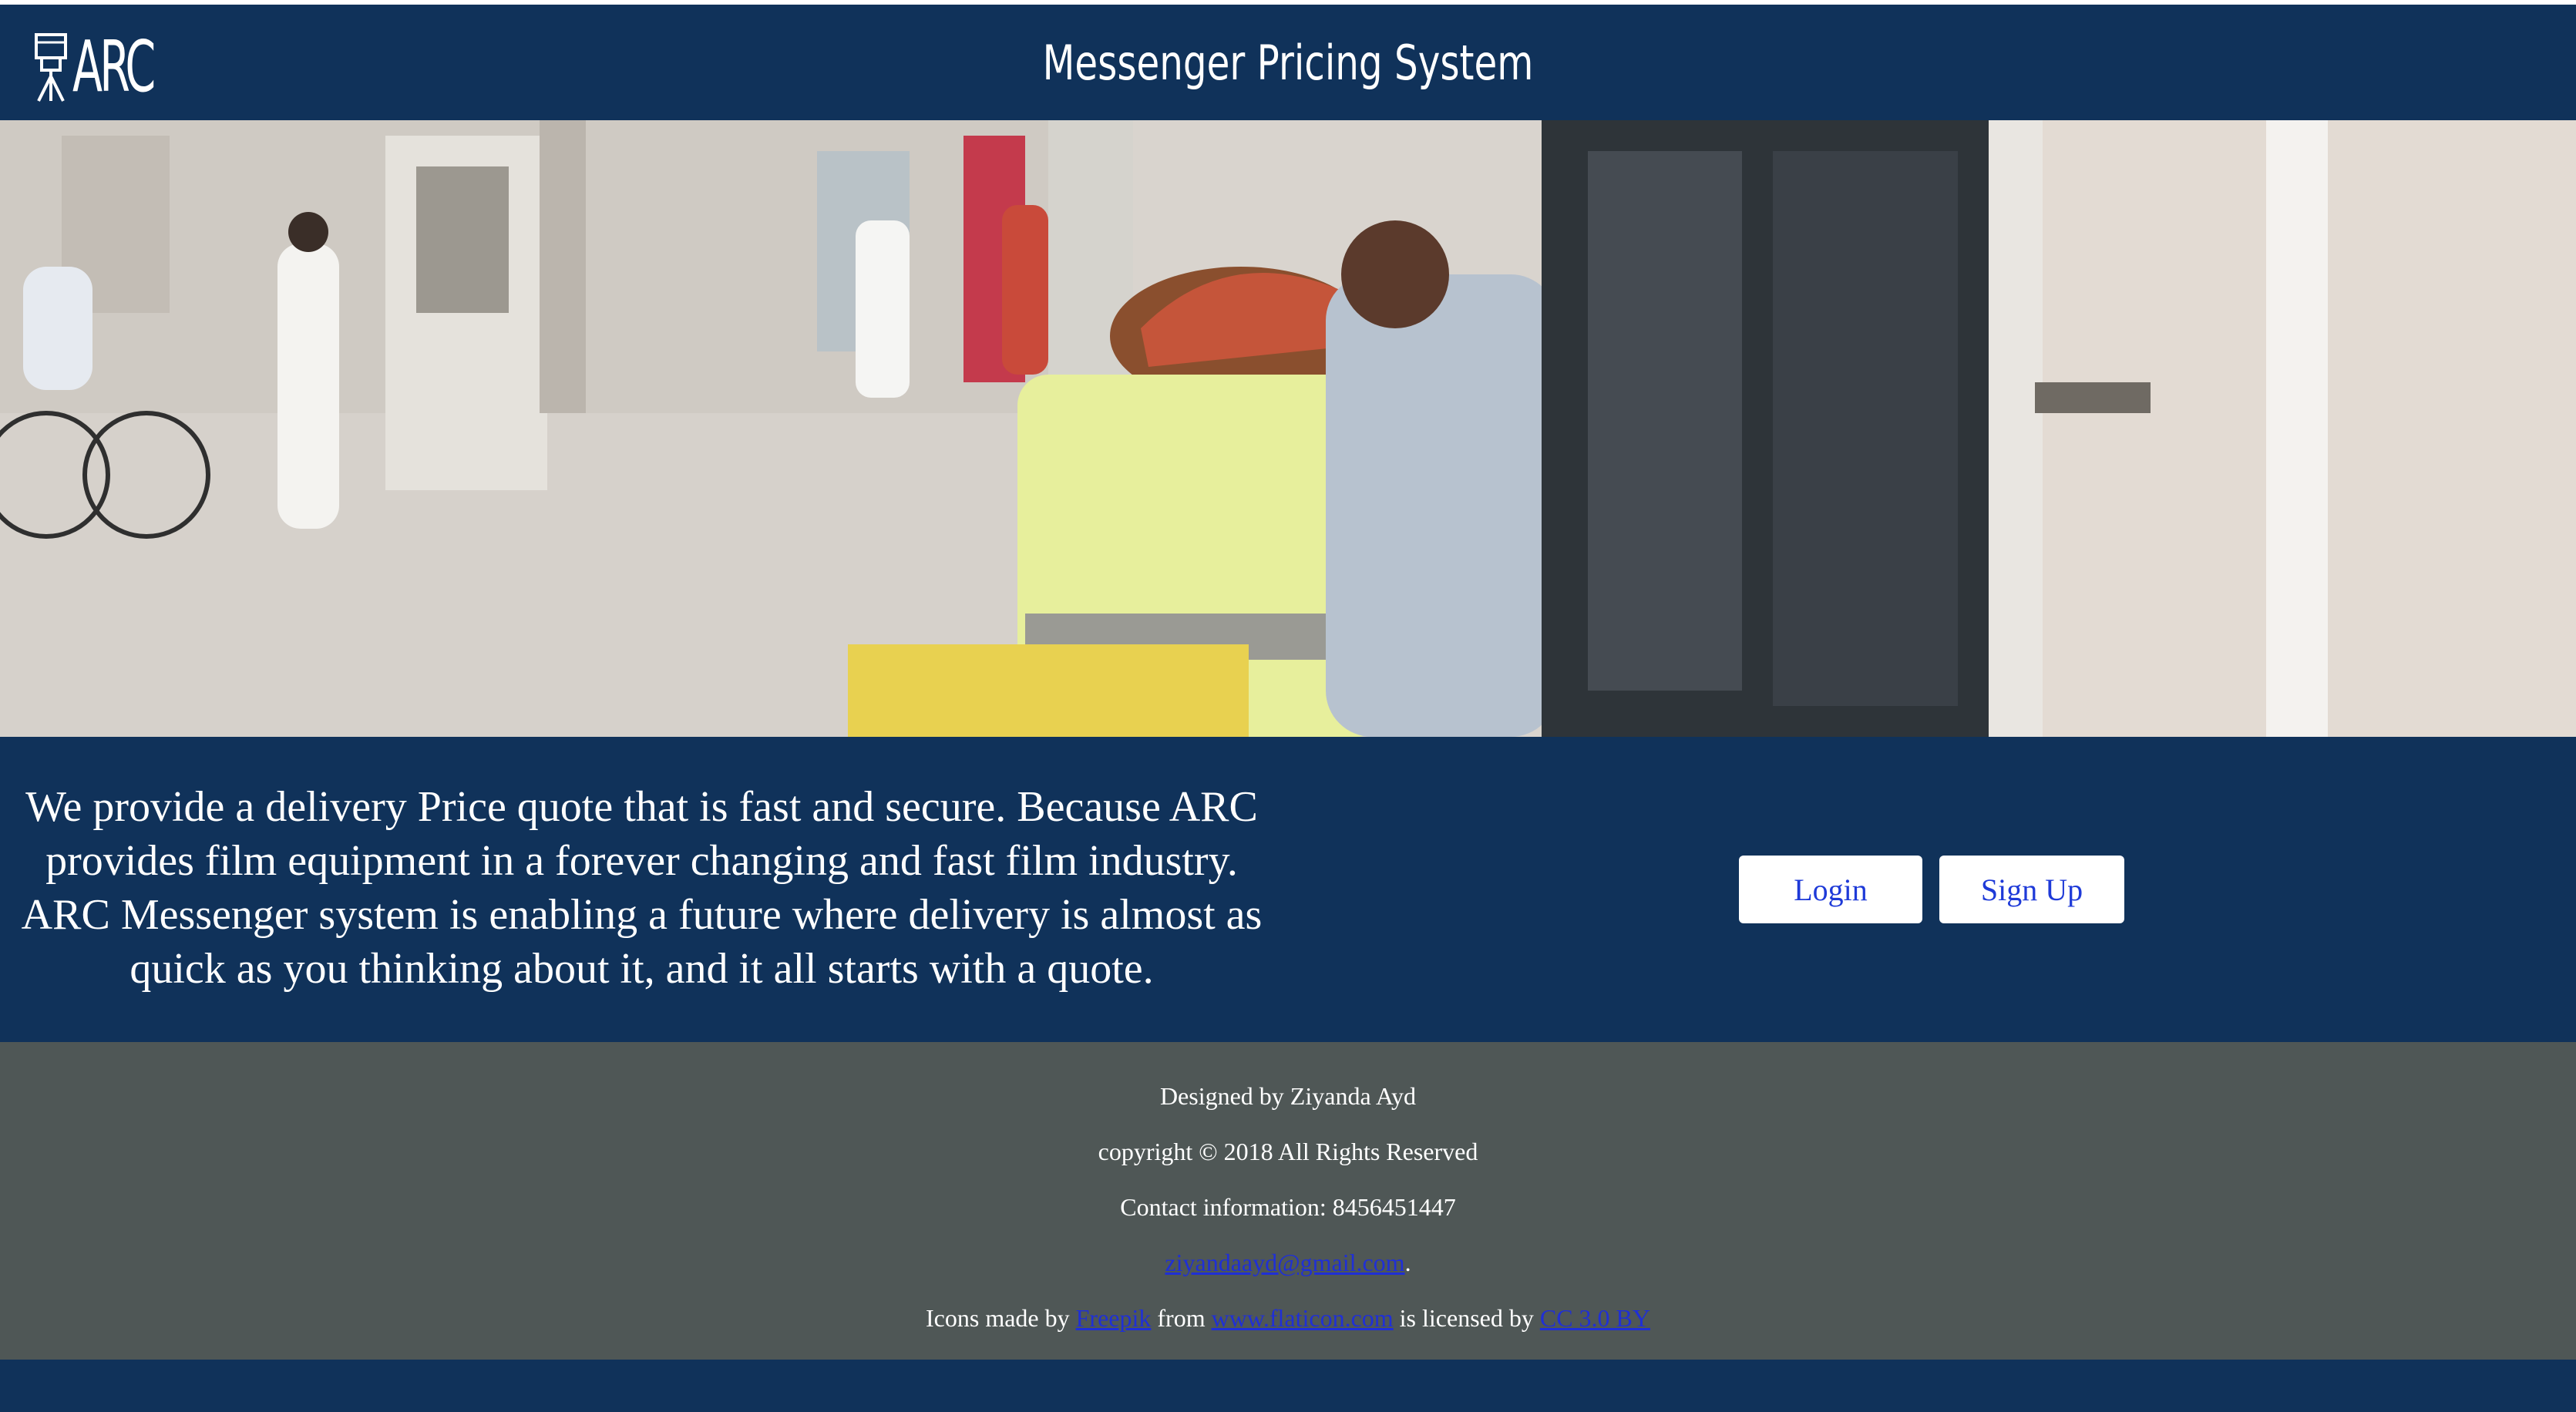 The width and height of the screenshot is (2576, 1412). I want to click on icons-credit-from: from, so click(1181, 1318).